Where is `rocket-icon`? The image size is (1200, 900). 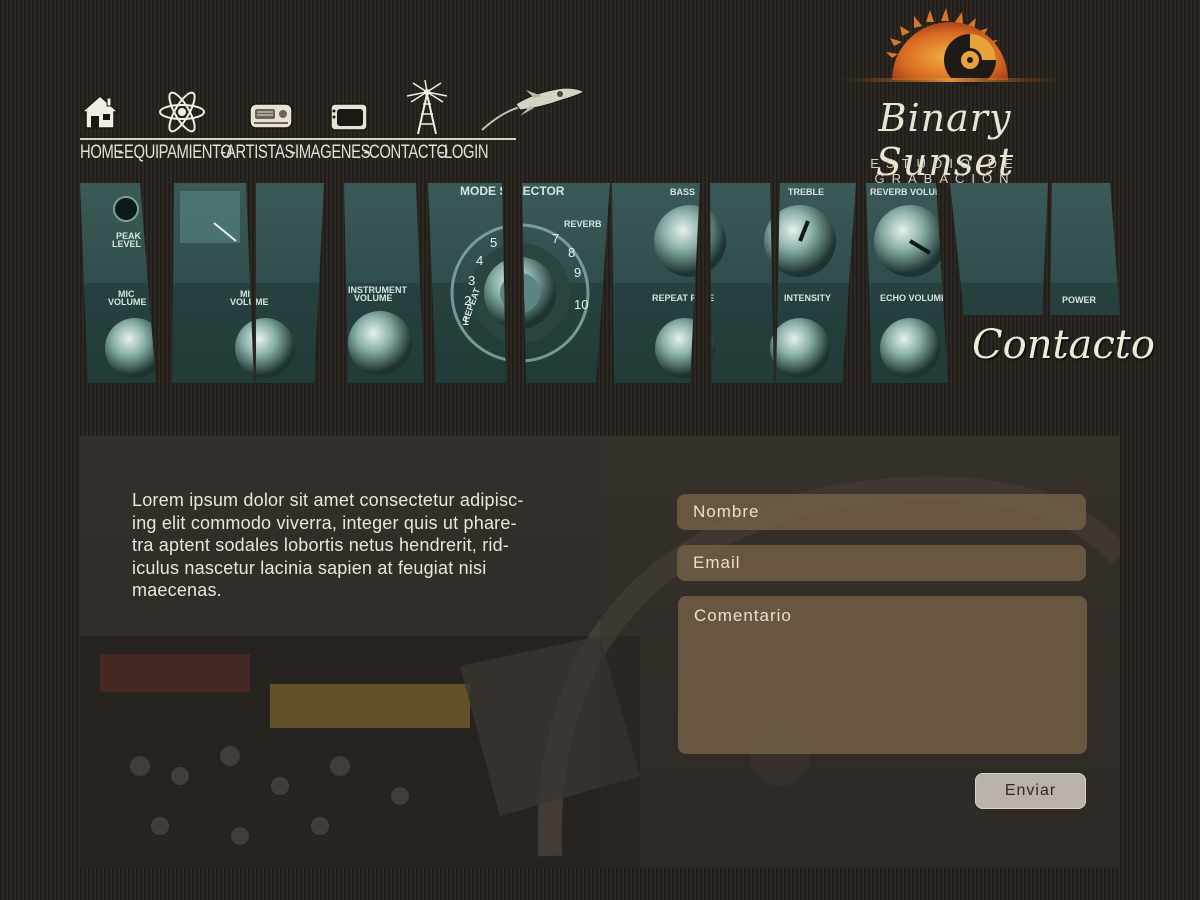 rocket-icon is located at coordinates (535, 107).